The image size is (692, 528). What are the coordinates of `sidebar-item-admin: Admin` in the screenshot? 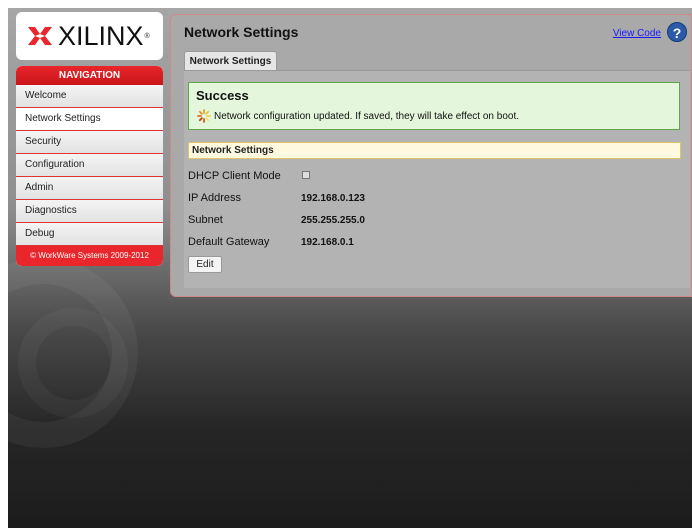 It's located at (89, 188).